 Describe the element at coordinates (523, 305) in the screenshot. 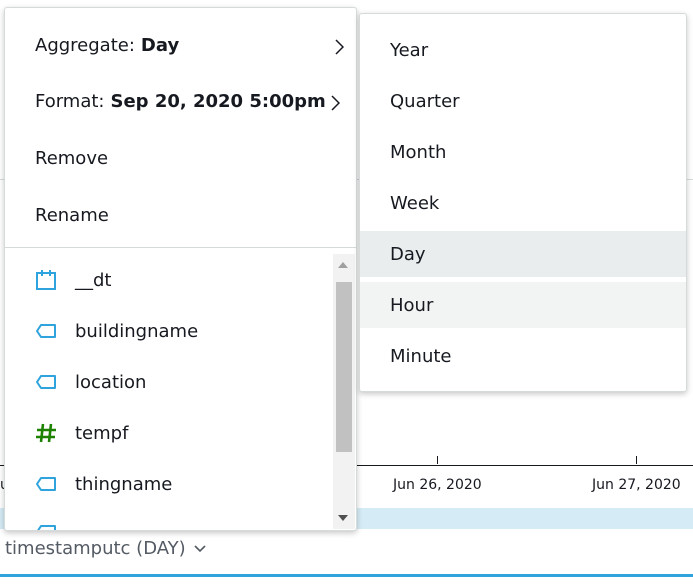

I see `aggregate-option-hour: Hour` at that location.